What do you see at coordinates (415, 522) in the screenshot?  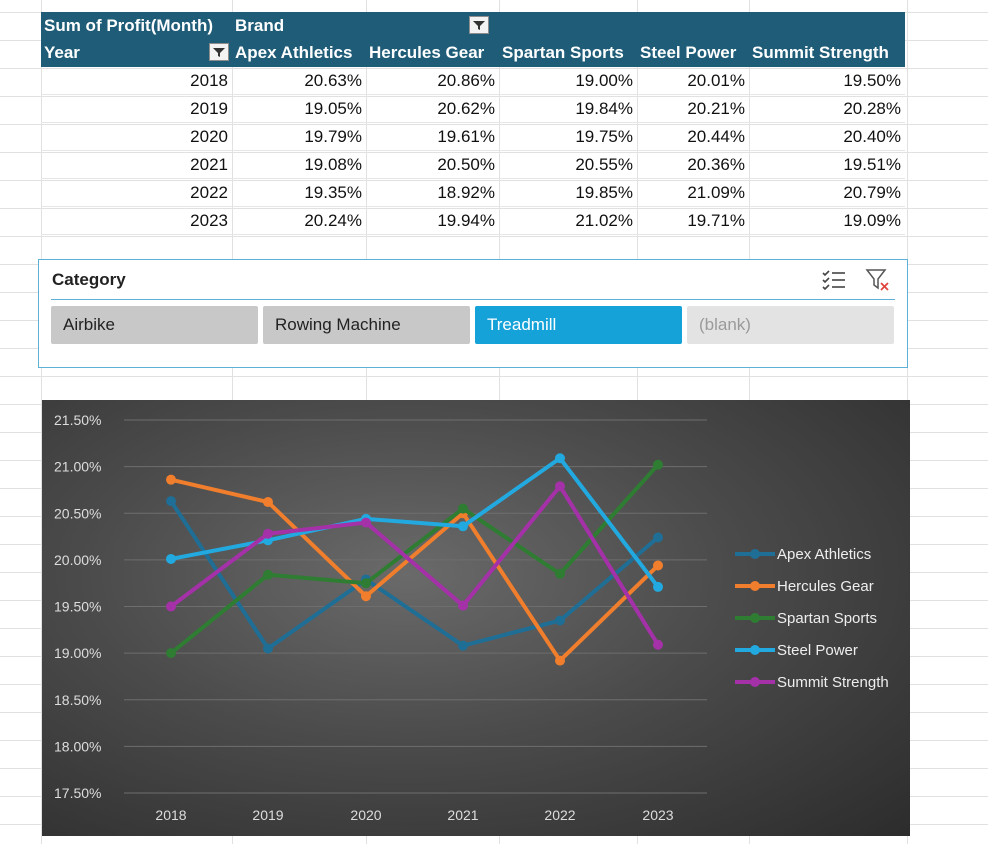 I see `series-line-steel-power` at bounding box center [415, 522].